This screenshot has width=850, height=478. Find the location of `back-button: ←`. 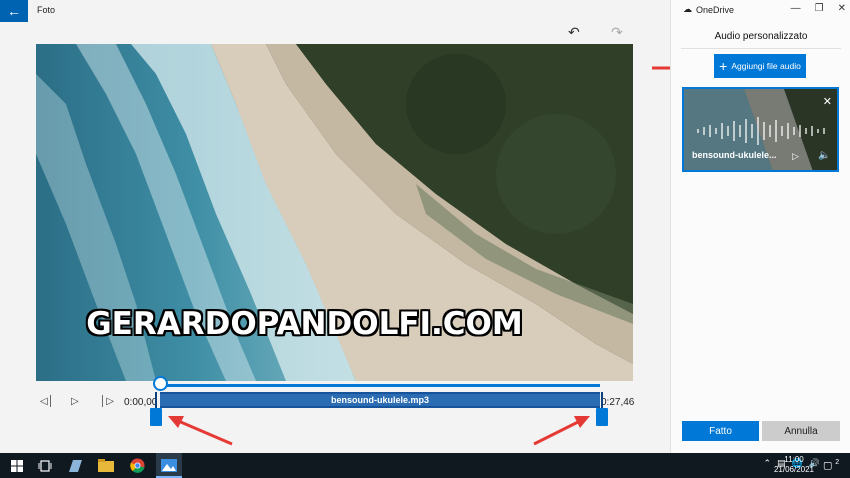

back-button: ← is located at coordinates (14, 11).